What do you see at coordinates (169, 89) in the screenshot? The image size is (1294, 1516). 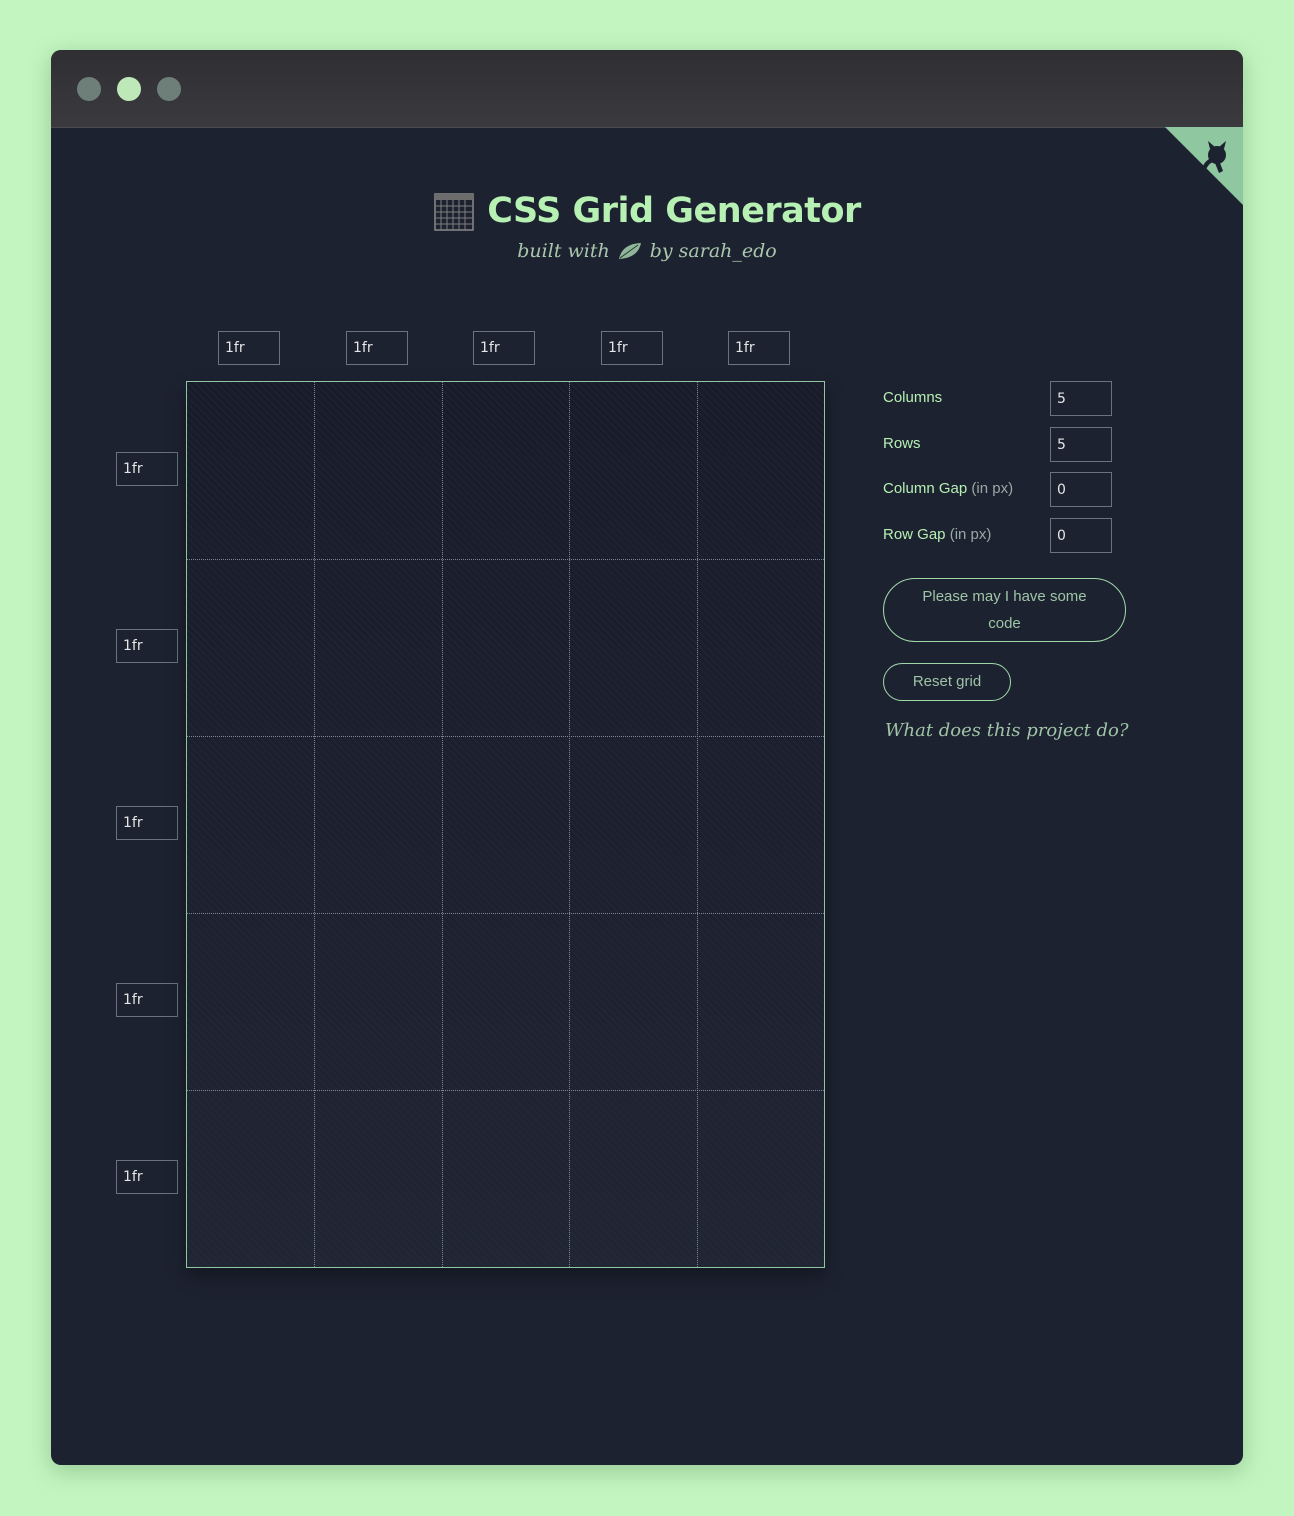 I see `window-maximize-button` at bounding box center [169, 89].